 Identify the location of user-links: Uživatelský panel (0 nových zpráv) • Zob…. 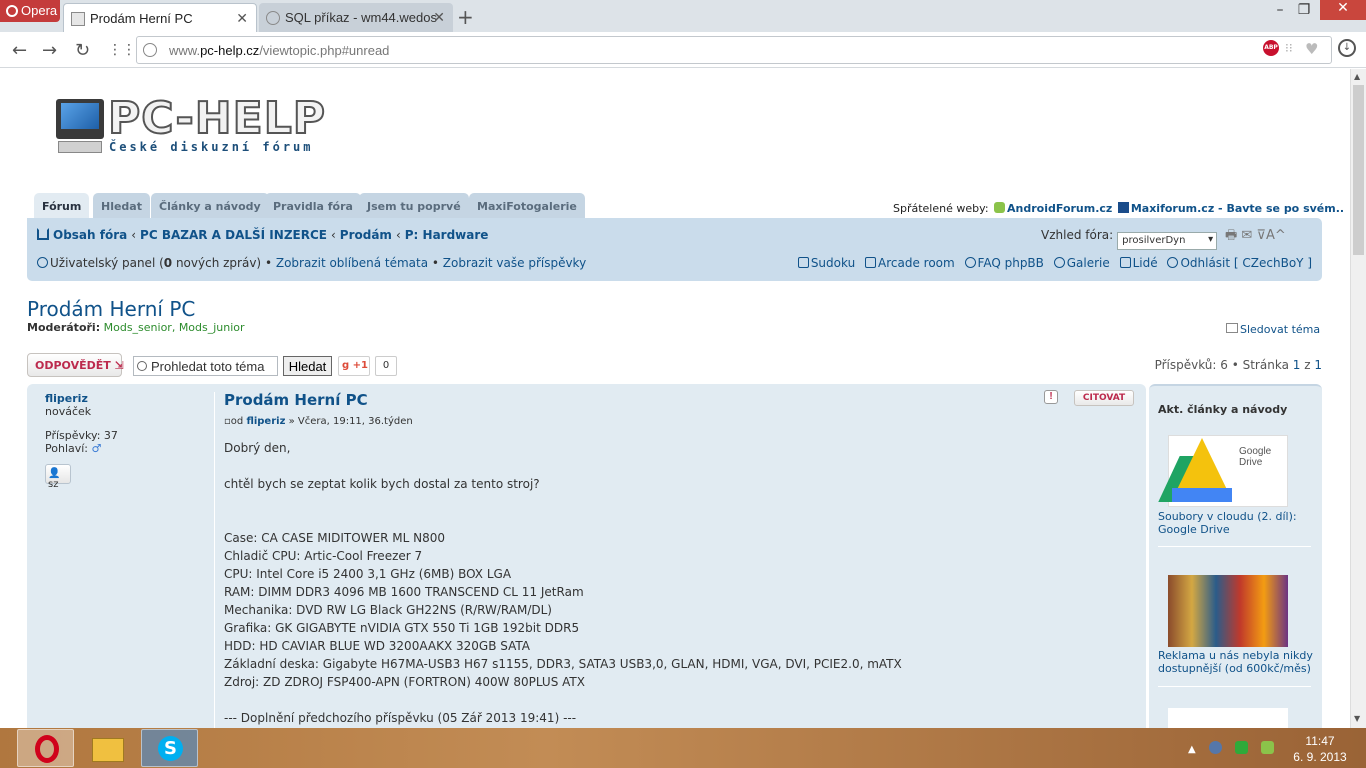
(311, 263).